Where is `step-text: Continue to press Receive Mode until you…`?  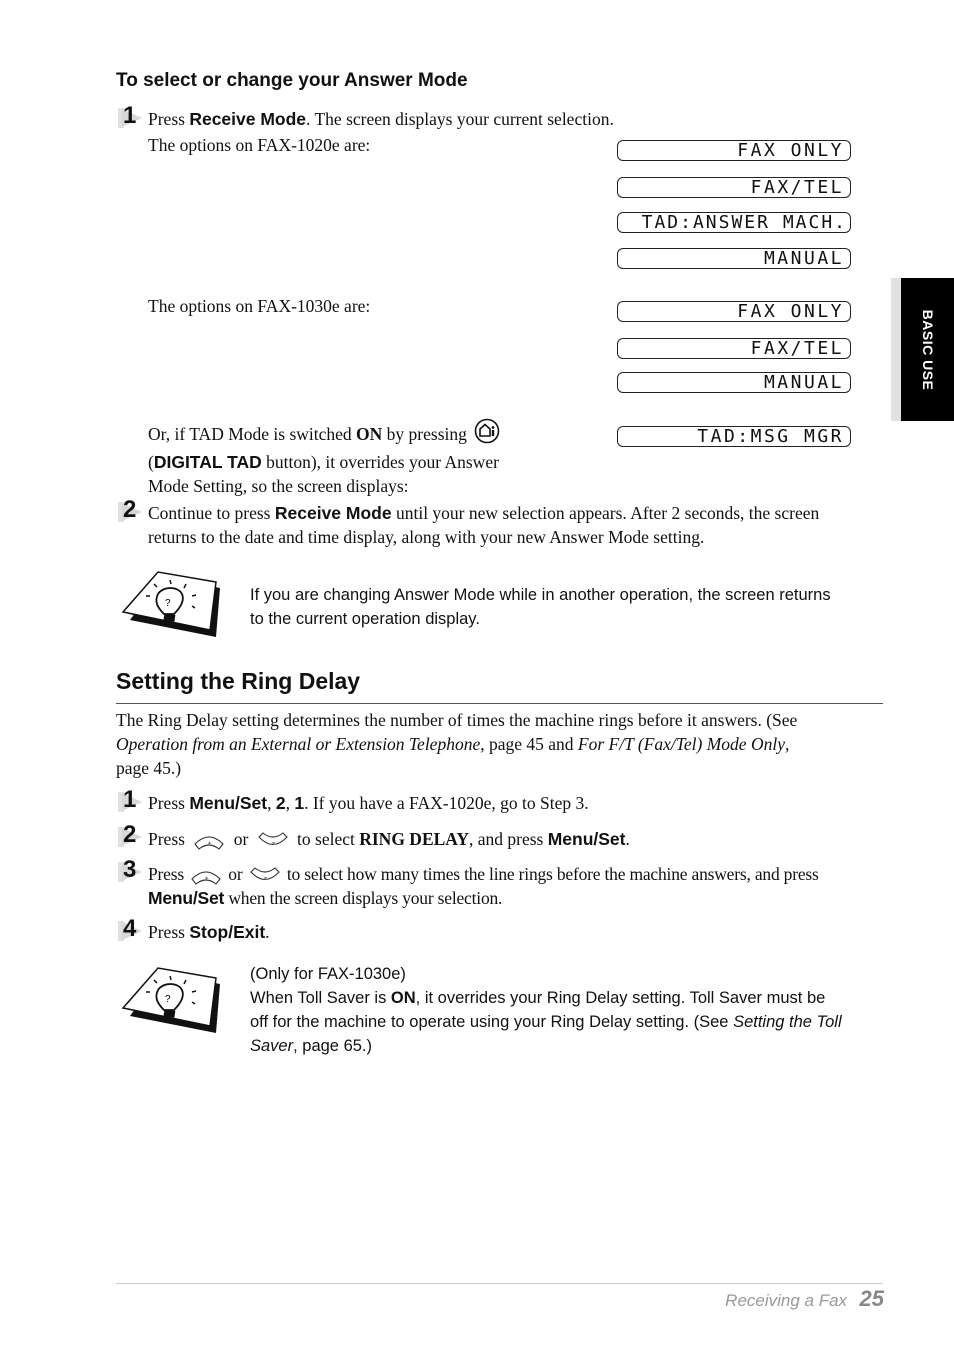
step-text: Continue to press Receive Mode until you… is located at coordinates (484, 525).